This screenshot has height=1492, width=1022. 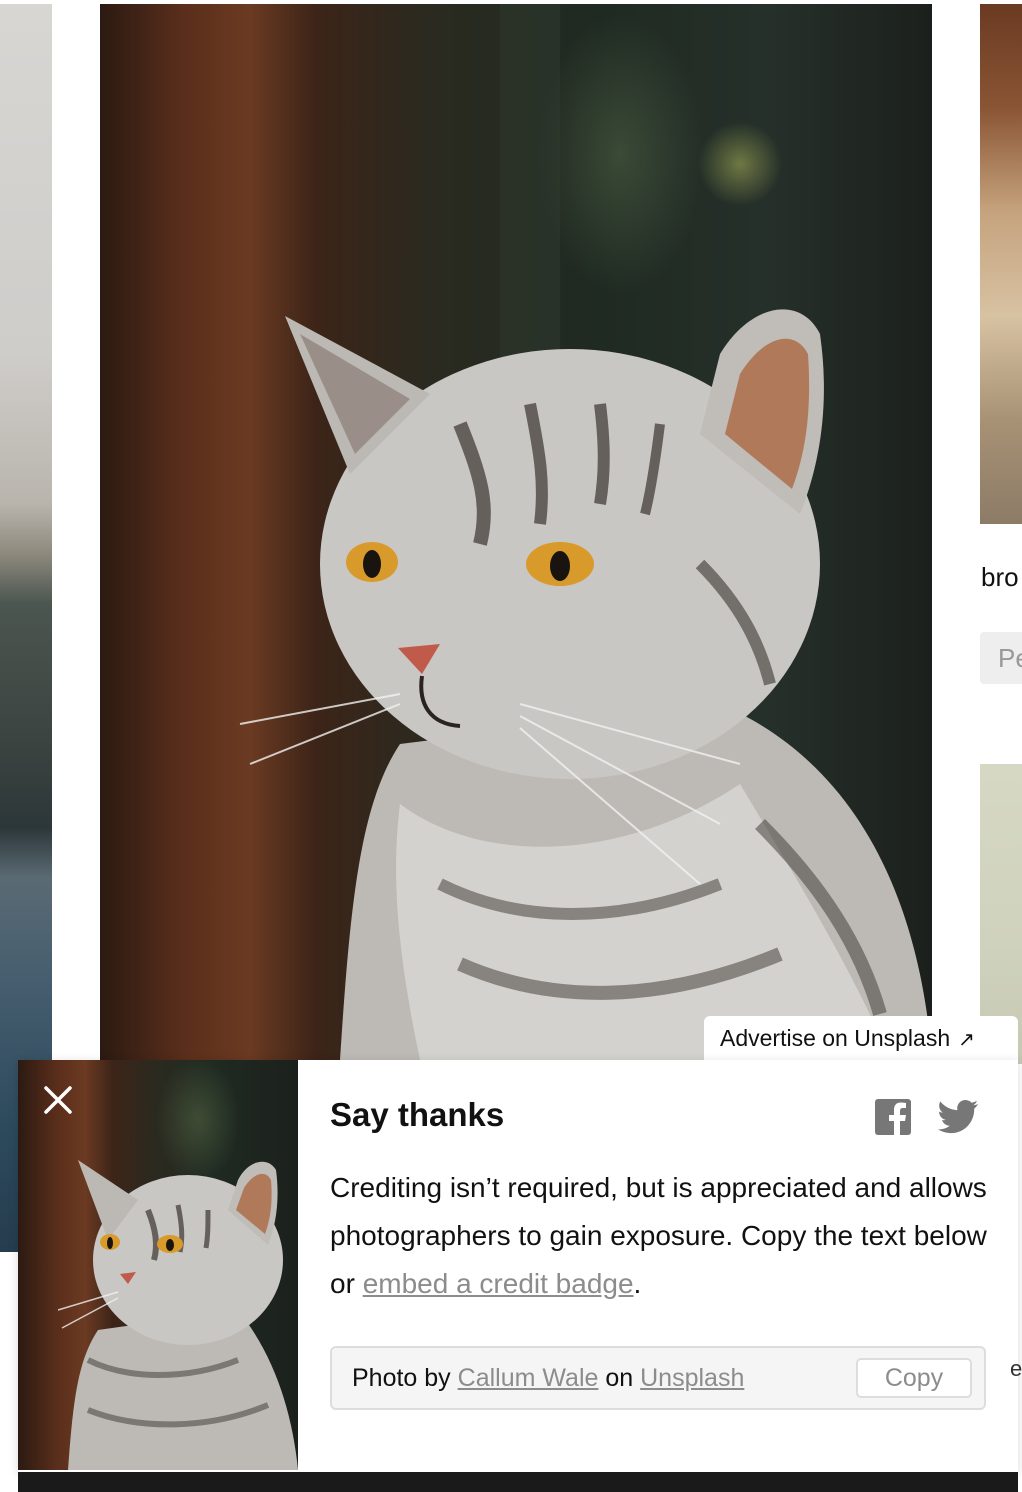 What do you see at coordinates (914, 1378) in the screenshot?
I see `copy-button: Copy` at bounding box center [914, 1378].